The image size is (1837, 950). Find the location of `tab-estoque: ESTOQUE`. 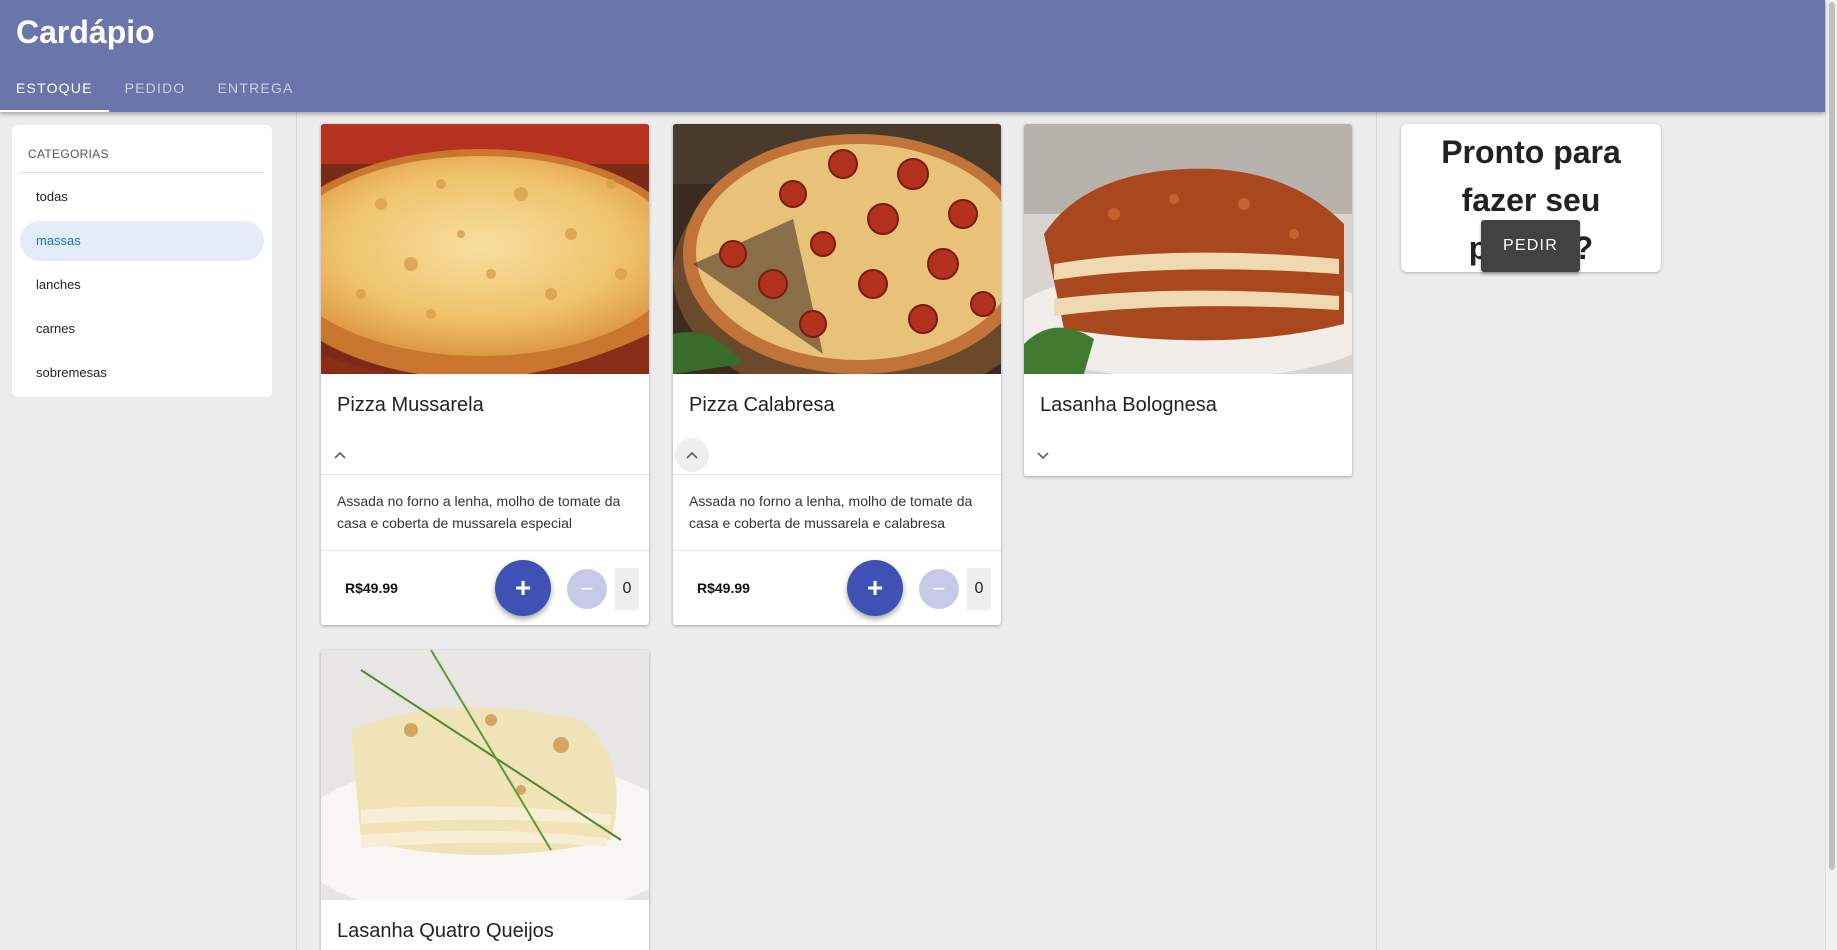

tab-estoque: ESTOQUE is located at coordinates (54, 91).